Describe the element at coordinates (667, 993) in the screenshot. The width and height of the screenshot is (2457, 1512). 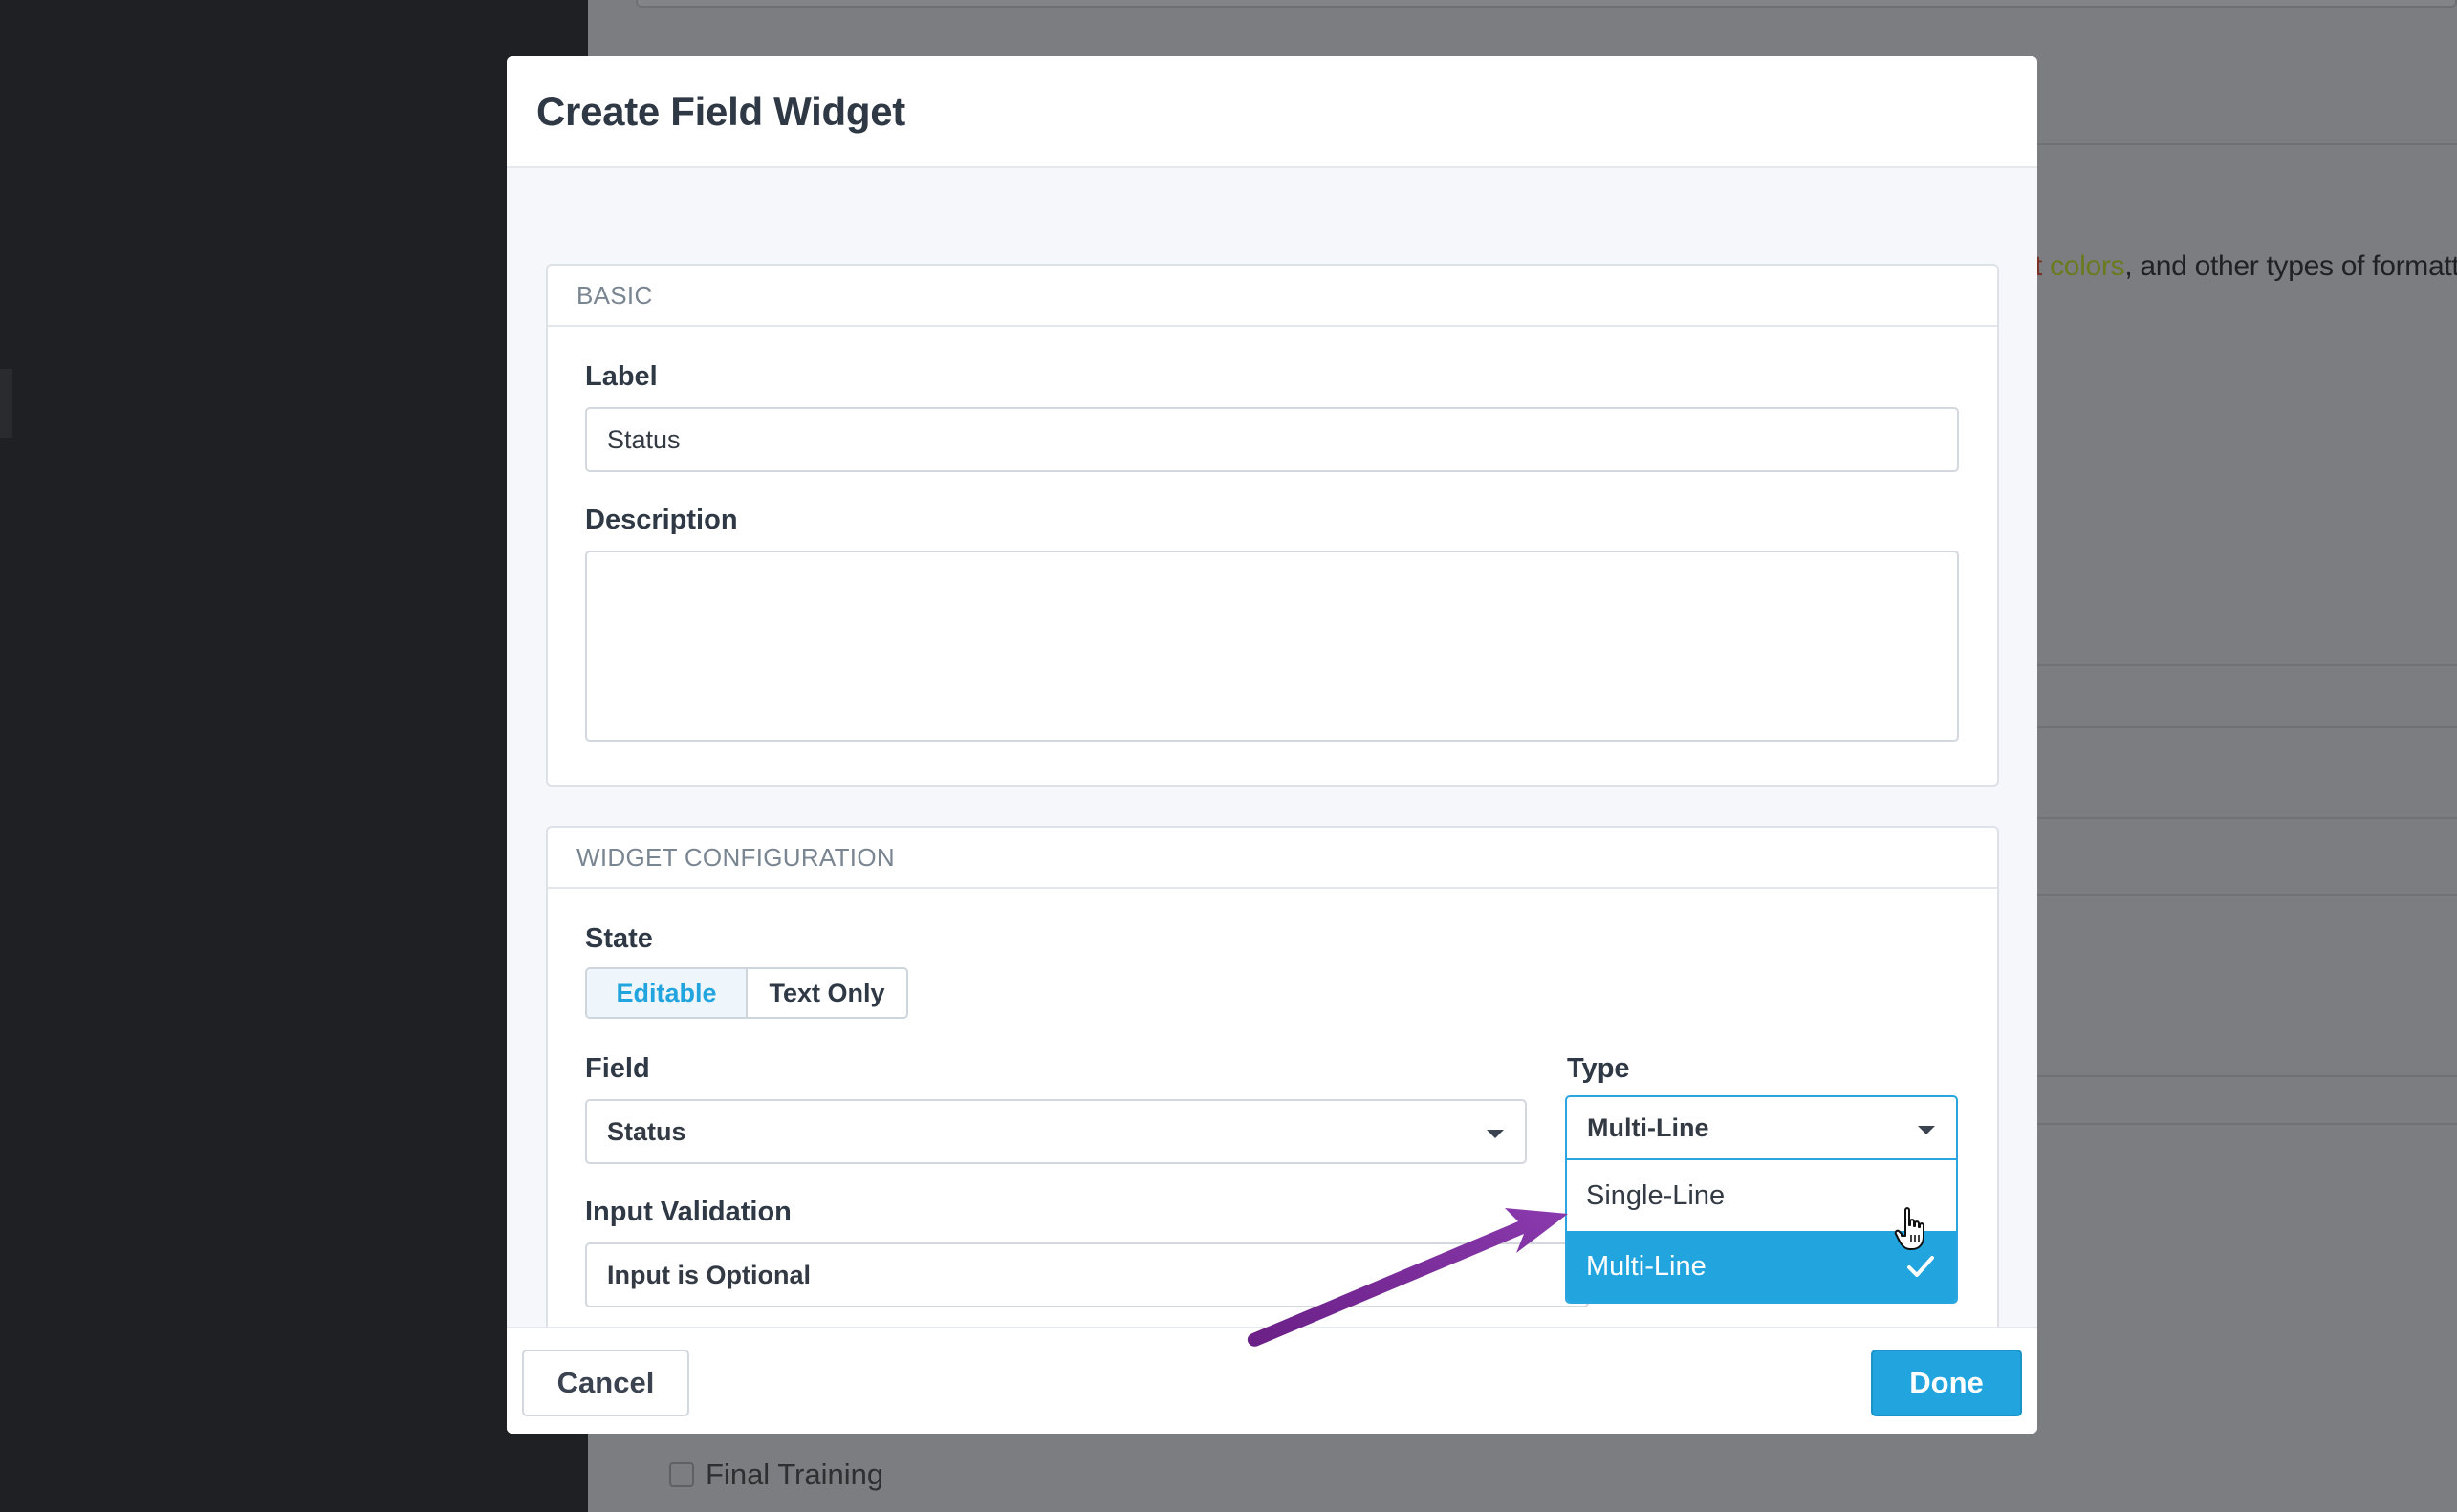
I see `state-editable-button: Editable` at that location.